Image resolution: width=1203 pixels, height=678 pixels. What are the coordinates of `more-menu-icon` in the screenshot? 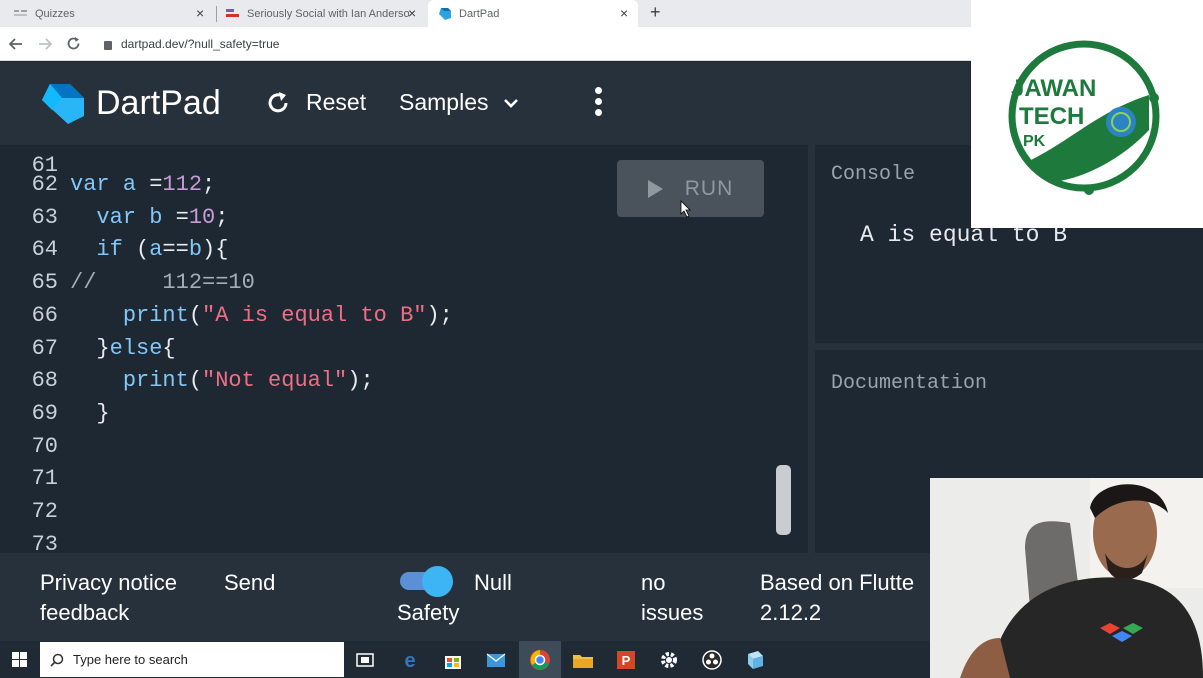 It's located at (598, 104).